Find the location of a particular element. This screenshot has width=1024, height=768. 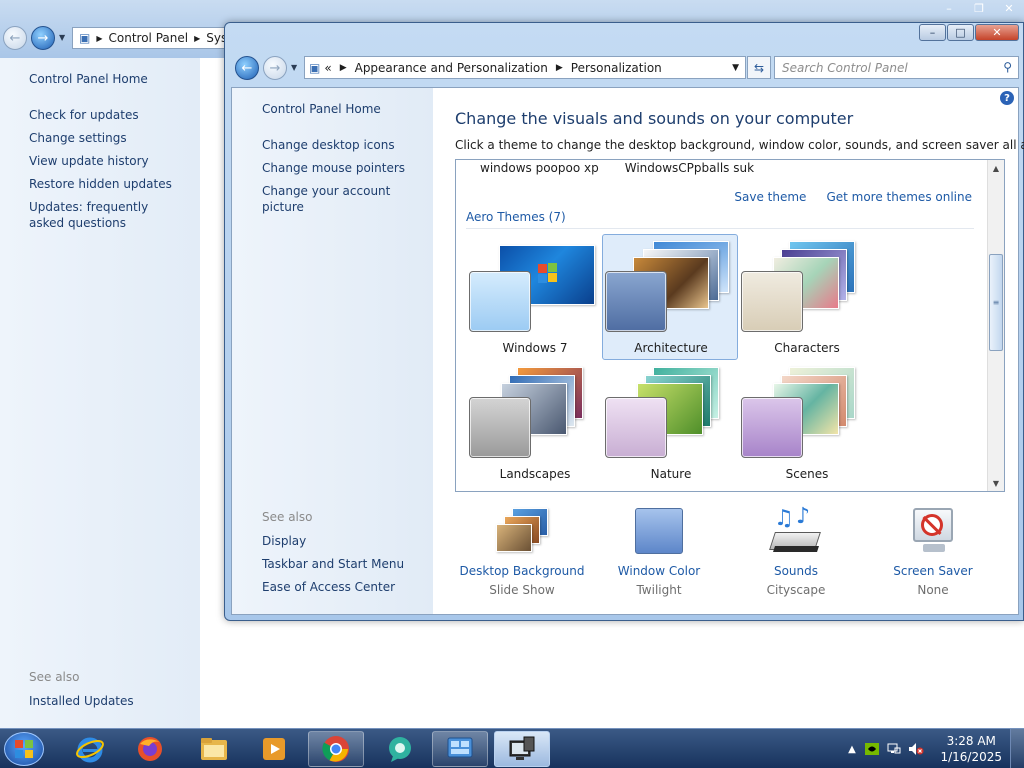

theme-windows-7: Windows 7 is located at coordinates (534, 297).